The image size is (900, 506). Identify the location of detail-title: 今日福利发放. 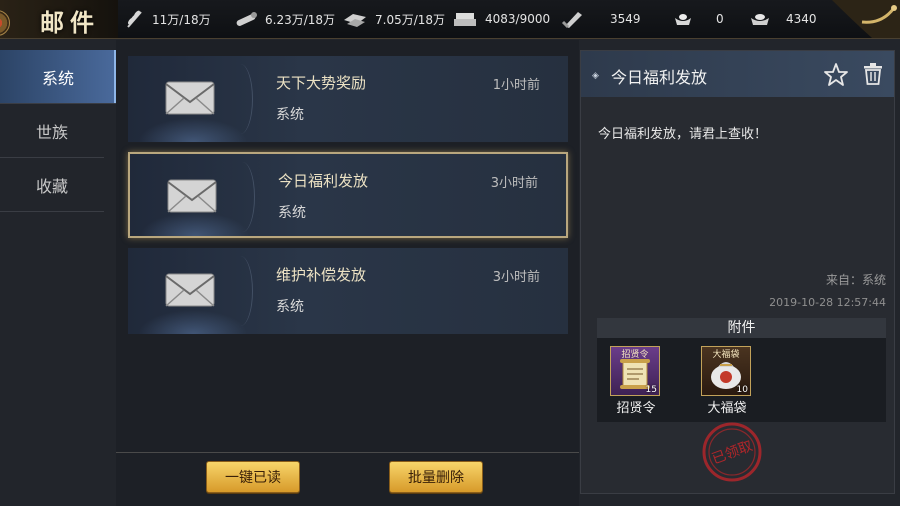
(659, 77).